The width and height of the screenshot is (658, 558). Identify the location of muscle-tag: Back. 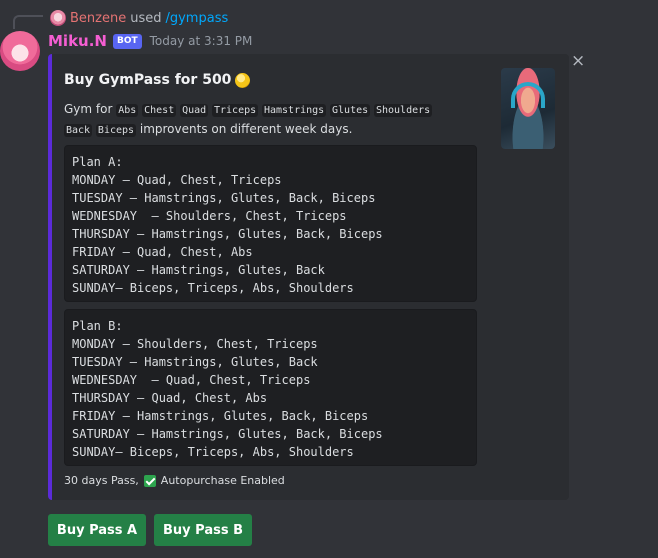
(78, 130).